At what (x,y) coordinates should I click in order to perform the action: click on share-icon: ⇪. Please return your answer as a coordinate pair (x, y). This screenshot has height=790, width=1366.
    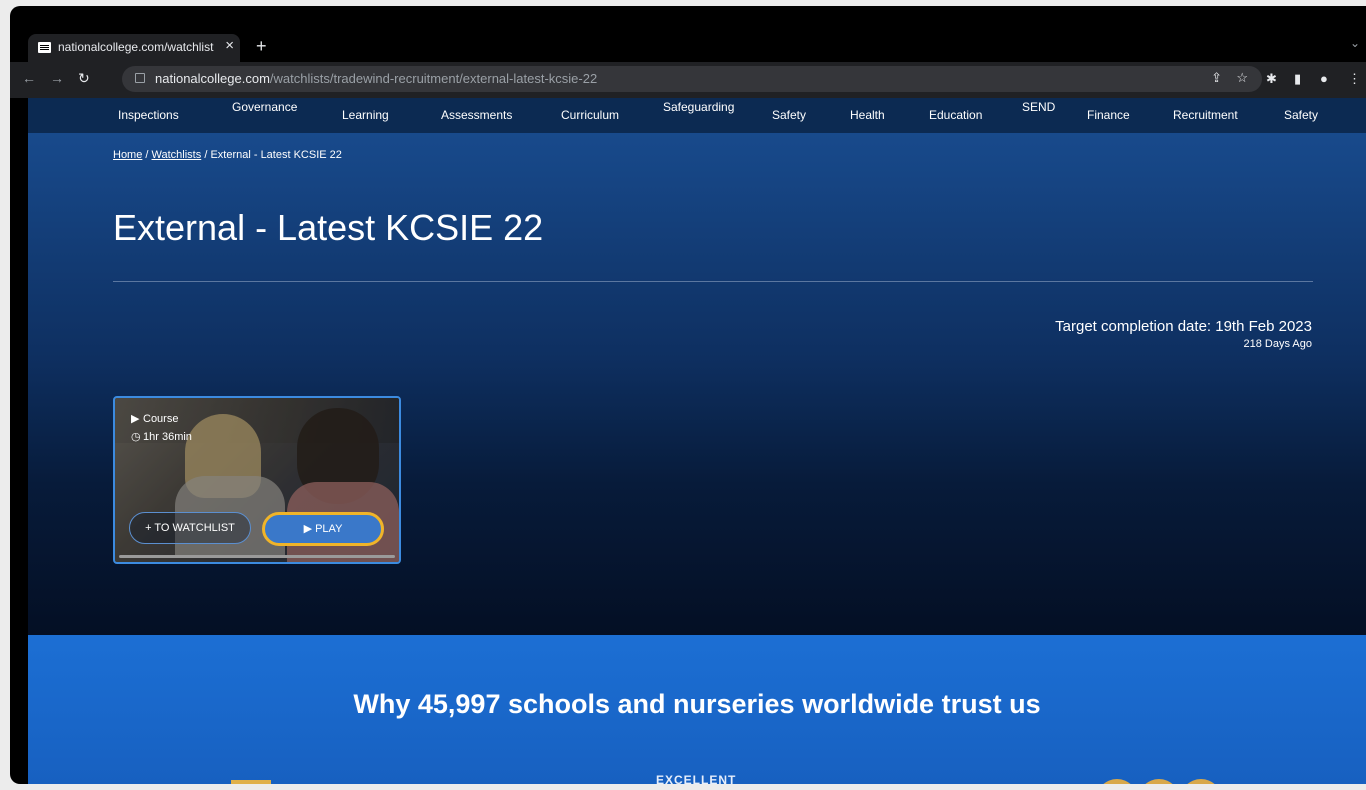
    Looking at the image, I should click on (1216, 78).